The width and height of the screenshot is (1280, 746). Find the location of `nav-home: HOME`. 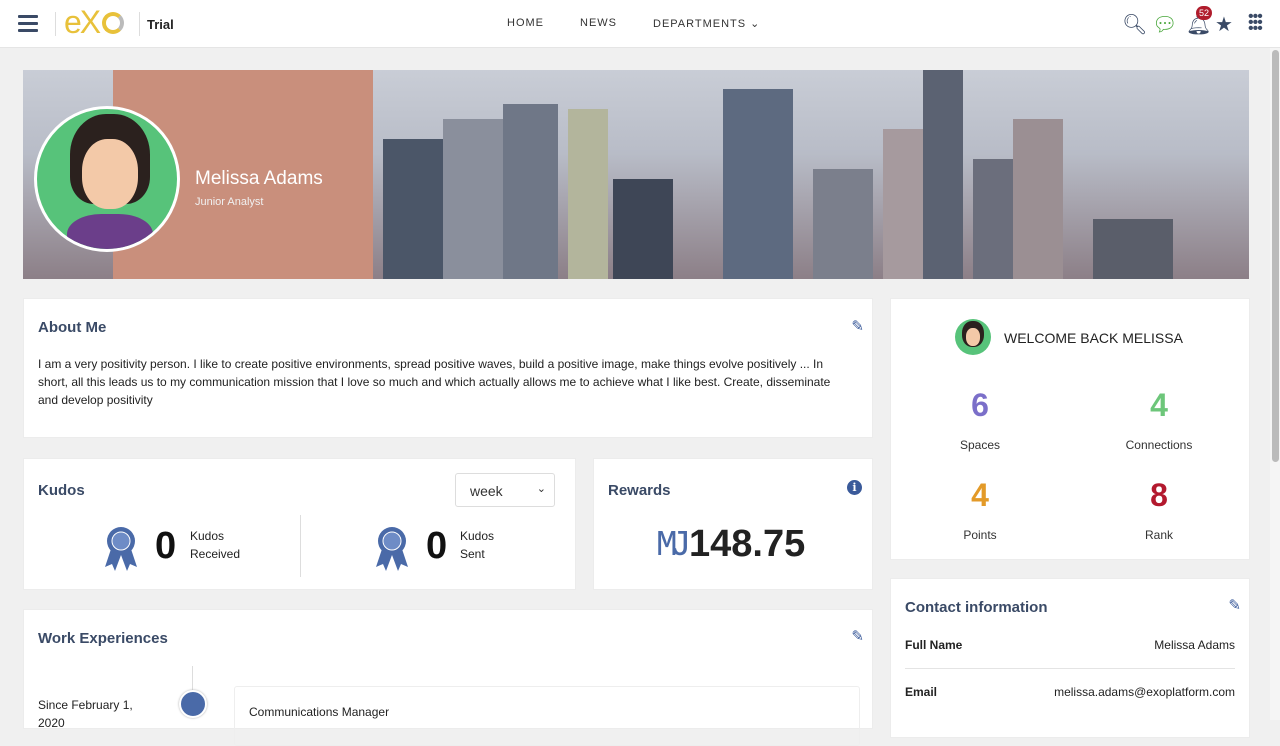

nav-home: HOME is located at coordinates (525, 23).